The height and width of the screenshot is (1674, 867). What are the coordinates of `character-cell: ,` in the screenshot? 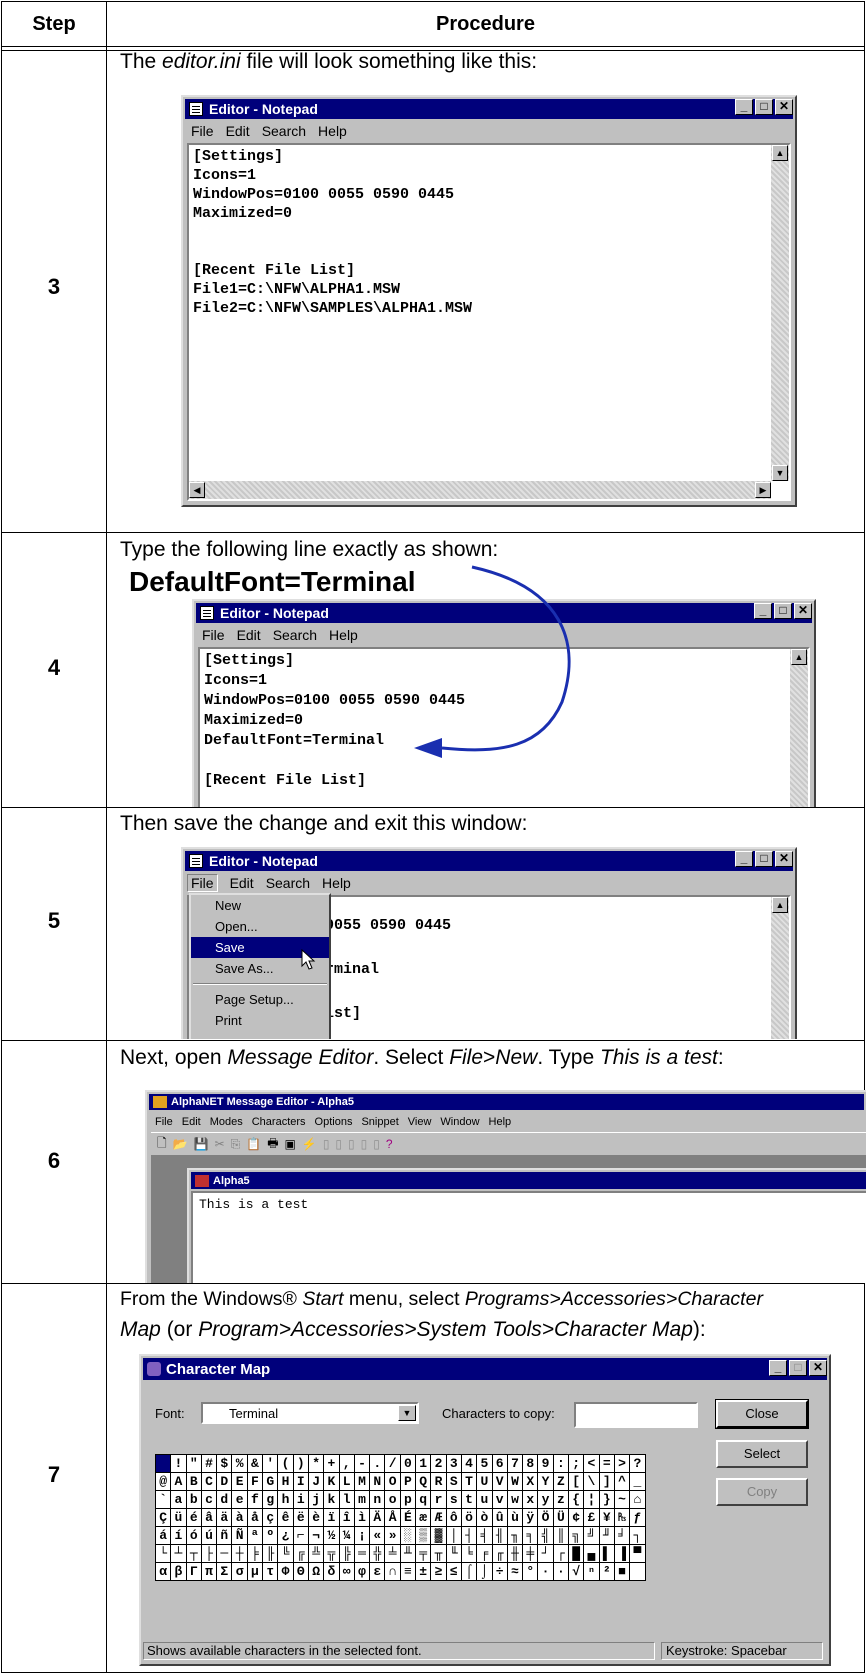 It's located at (346, 1463).